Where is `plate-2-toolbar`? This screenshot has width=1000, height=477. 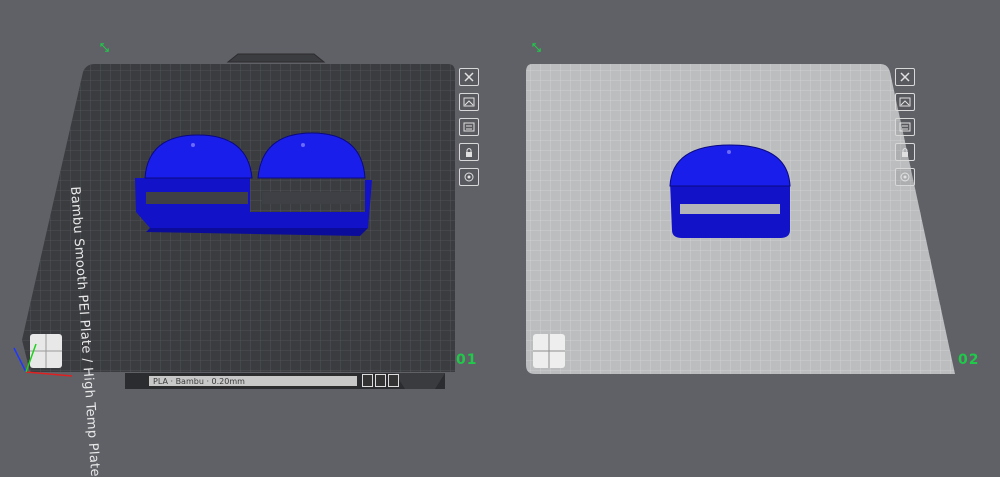
plate-2-toolbar is located at coordinates (906, 130).